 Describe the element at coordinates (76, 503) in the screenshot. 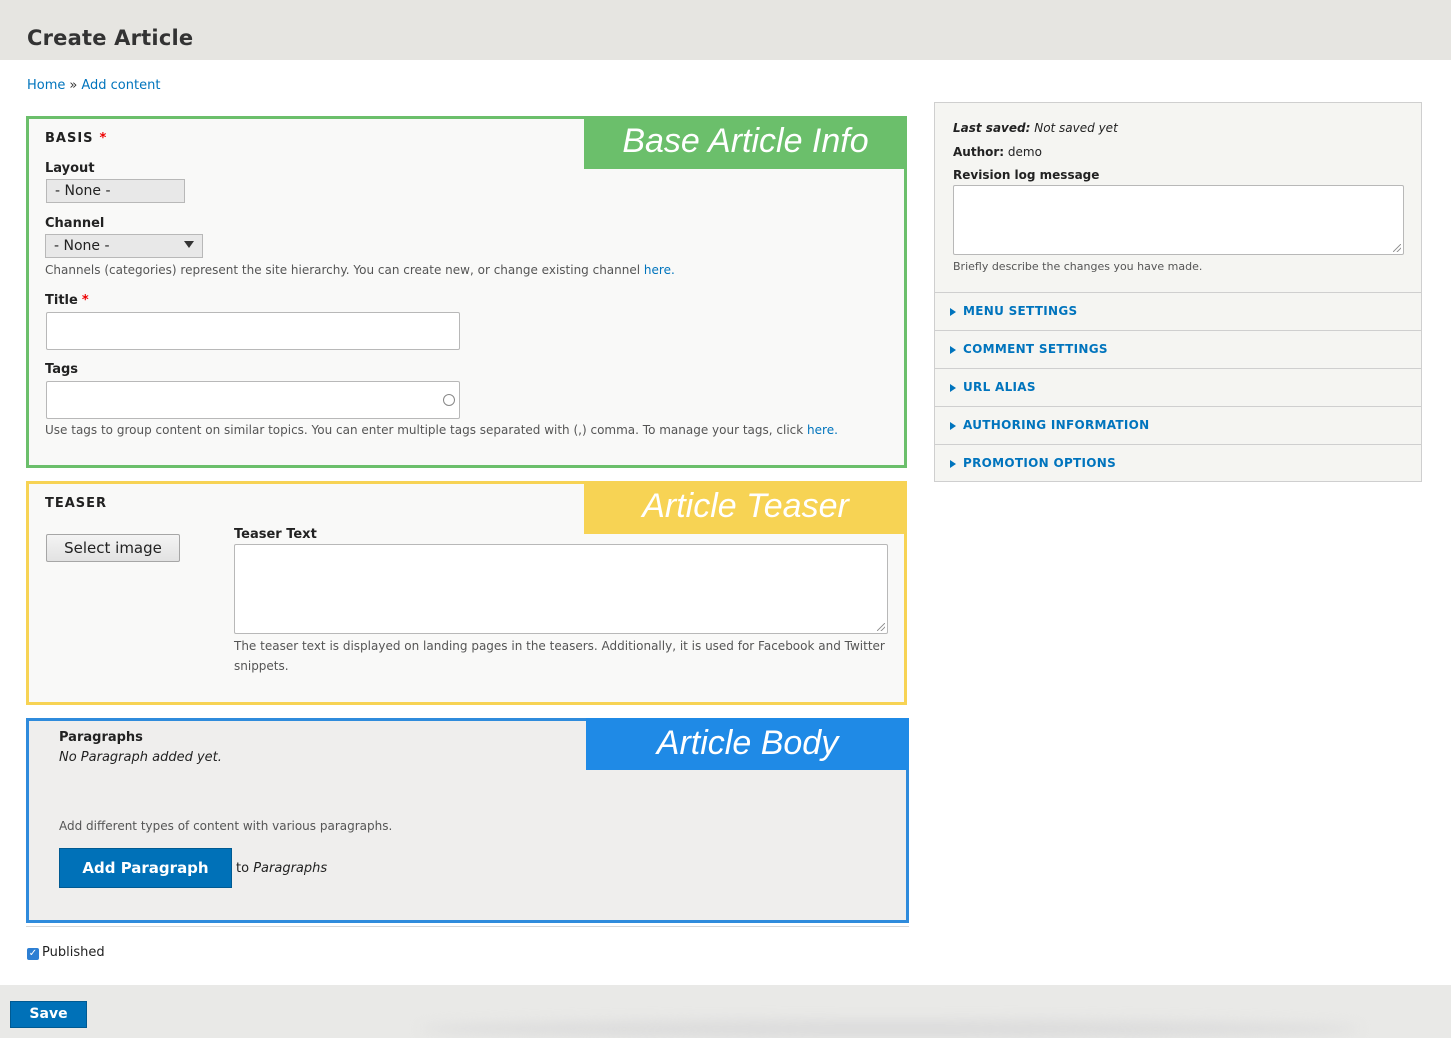

I see `teaser-legend: TEASER` at that location.